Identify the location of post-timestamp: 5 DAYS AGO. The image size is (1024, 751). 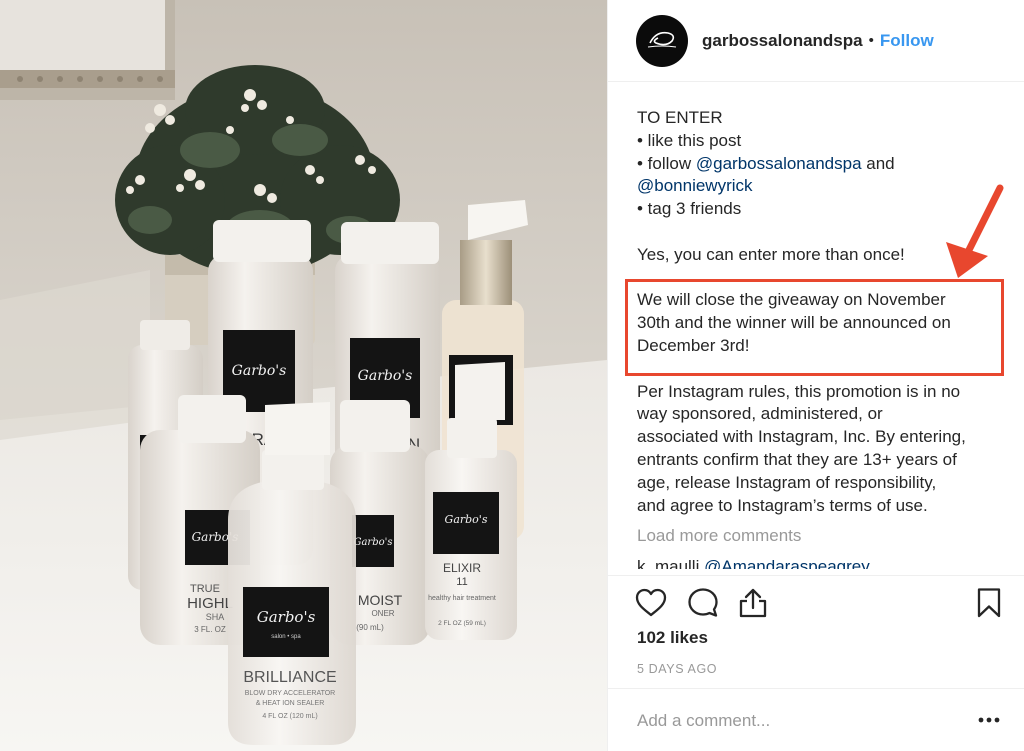
(677, 669).